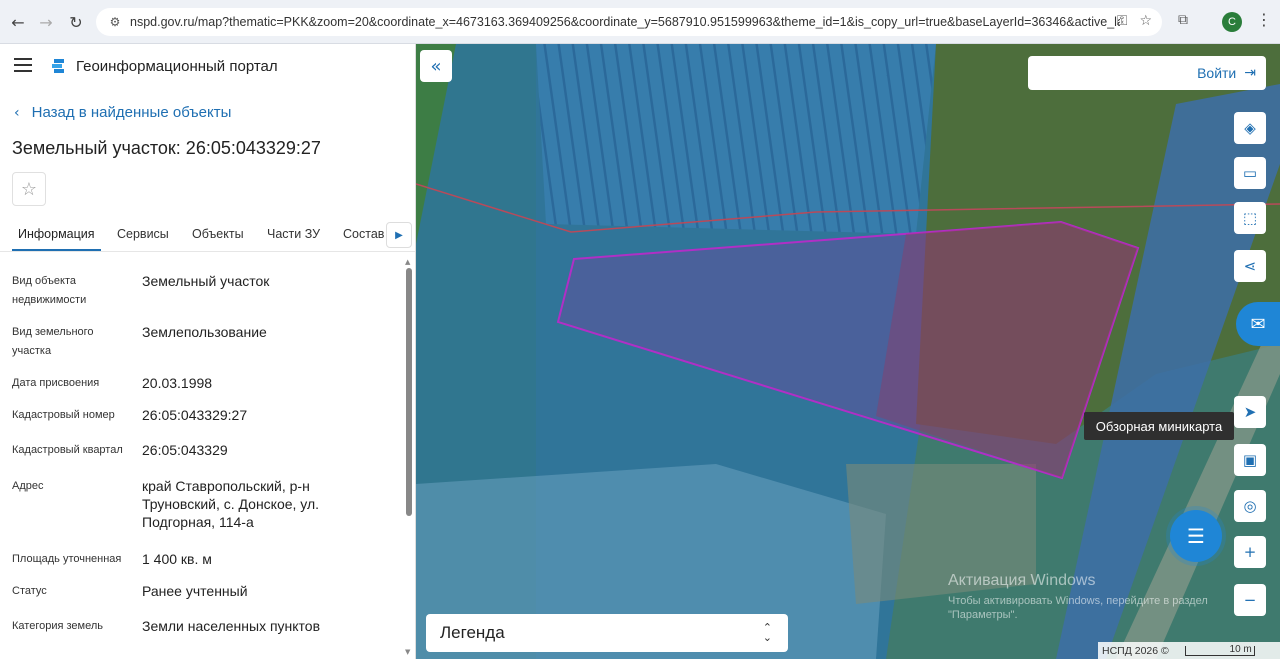 The height and width of the screenshot is (659, 1280). I want to click on tab-services: Сервисы, so click(143, 234).